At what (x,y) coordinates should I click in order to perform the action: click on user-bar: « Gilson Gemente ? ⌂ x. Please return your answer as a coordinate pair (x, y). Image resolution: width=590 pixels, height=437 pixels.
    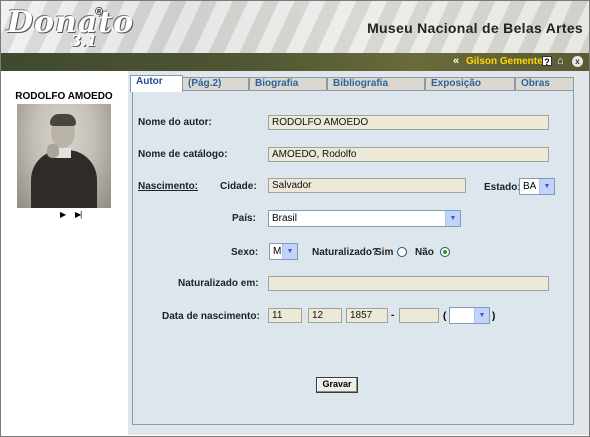
    Looking at the image, I should click on (295, 62).